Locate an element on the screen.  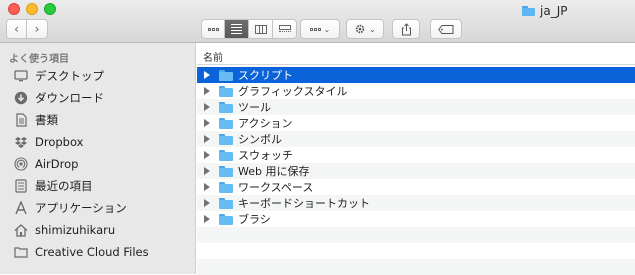
icon-view-button is located at coordinates (213, 29).